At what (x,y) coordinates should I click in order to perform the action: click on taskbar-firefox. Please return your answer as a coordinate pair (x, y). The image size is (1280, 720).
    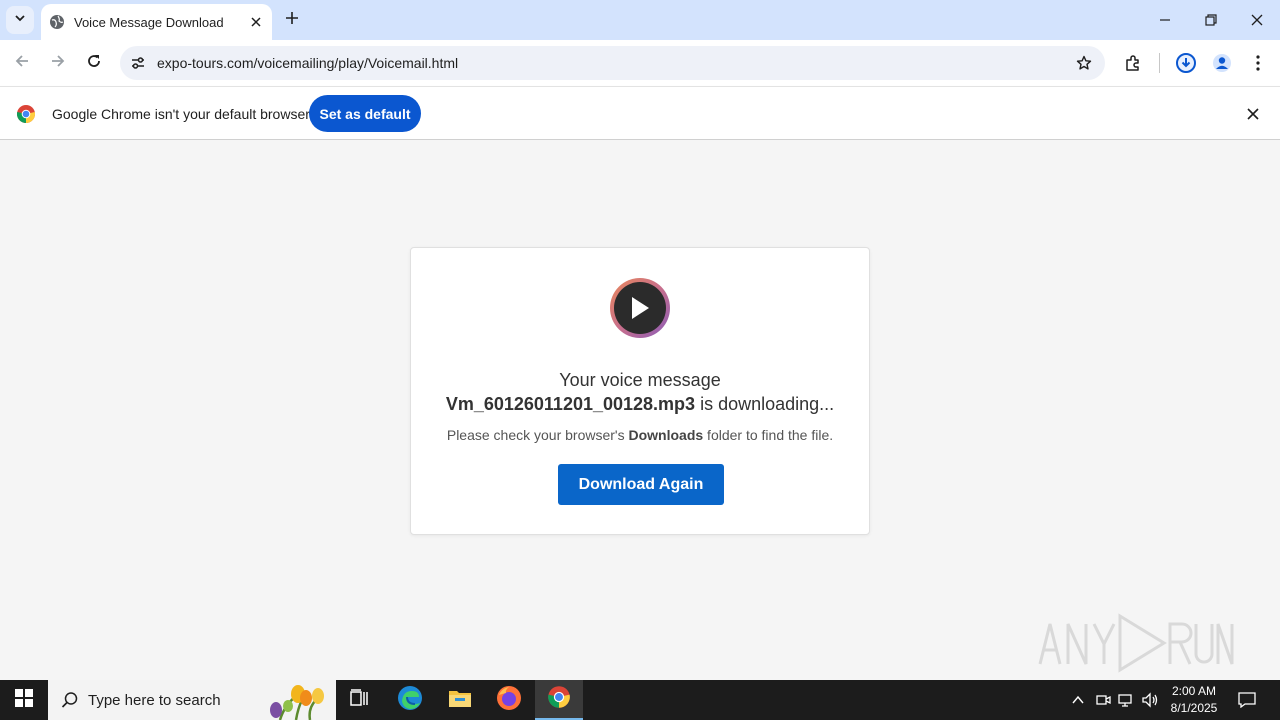
    Looking at the image, I should click on (509, 700).